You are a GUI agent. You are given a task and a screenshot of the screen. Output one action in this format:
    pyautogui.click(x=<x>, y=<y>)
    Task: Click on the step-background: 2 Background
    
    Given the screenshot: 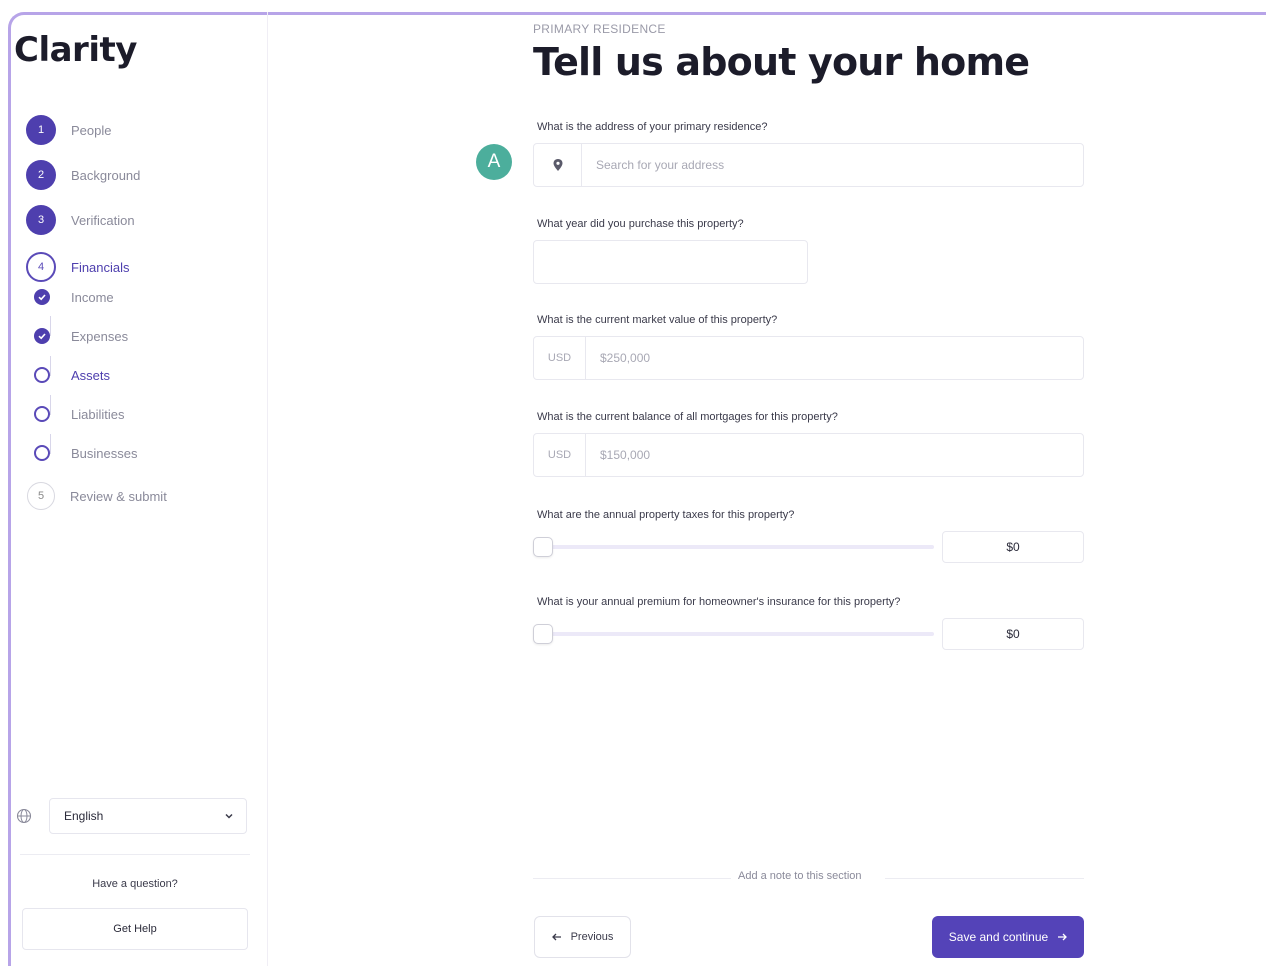 What is the action you would take?
    pyautogui.click(x=83, y=175)
    